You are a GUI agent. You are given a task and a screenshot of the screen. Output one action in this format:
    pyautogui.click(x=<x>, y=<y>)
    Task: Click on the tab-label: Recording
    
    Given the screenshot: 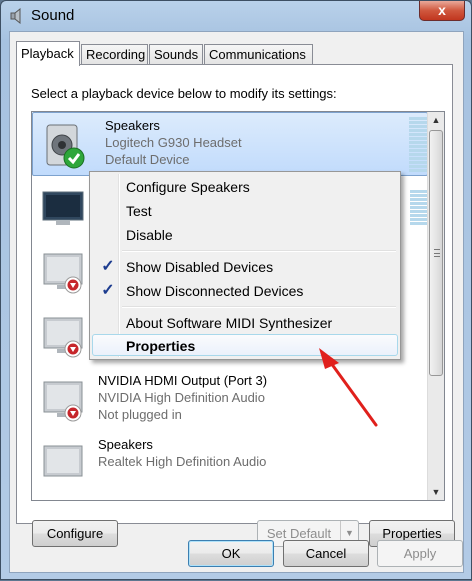 What is the action you would take?
    pyautogui.click(x=116, y=54)
    